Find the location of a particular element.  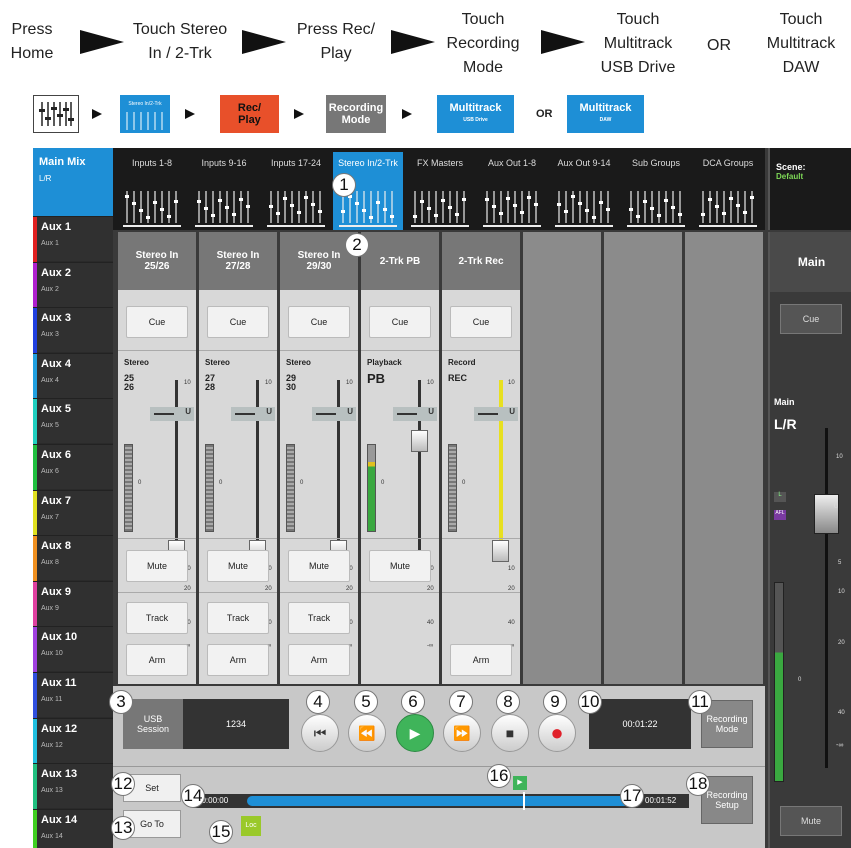

fader-scale-tick: -∞ is located at coordinates (430, 646).